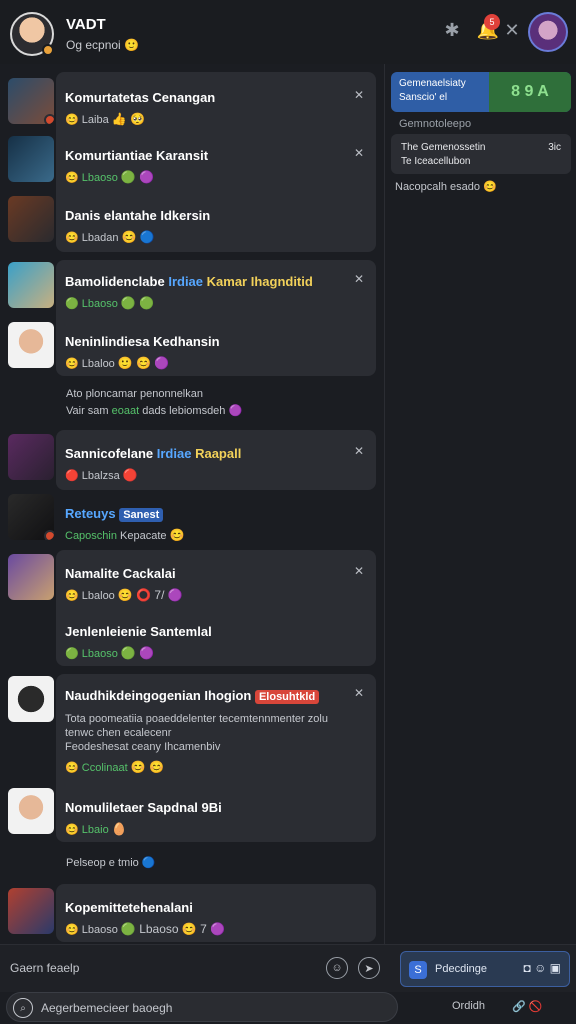 Image resolution: width=576 pixels, height=1024 pixels. What do you see at coordinates (153, 453) in the screenshot?
I see `item-title: Sannicofelane Irdiae Raapall` at bounding box center [153, 453].